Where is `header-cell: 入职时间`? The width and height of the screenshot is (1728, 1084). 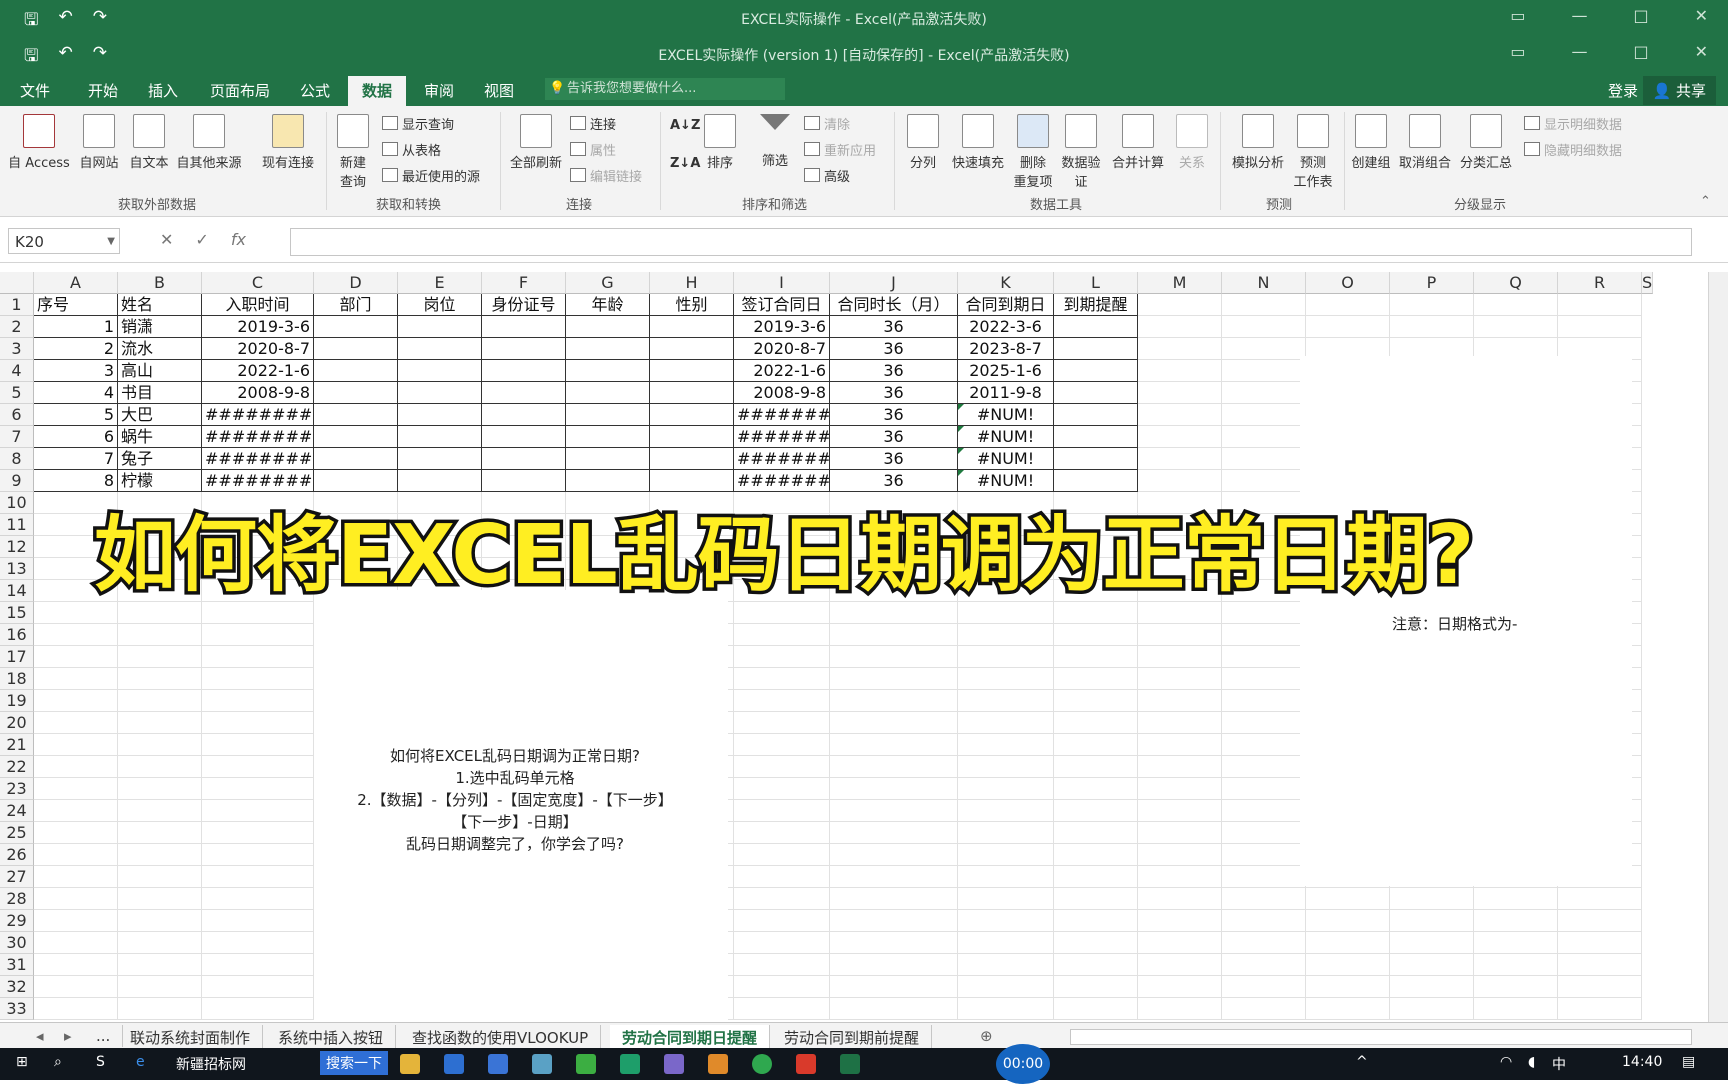 header-cell: 入职时间 is located at coordinates (258, 305).